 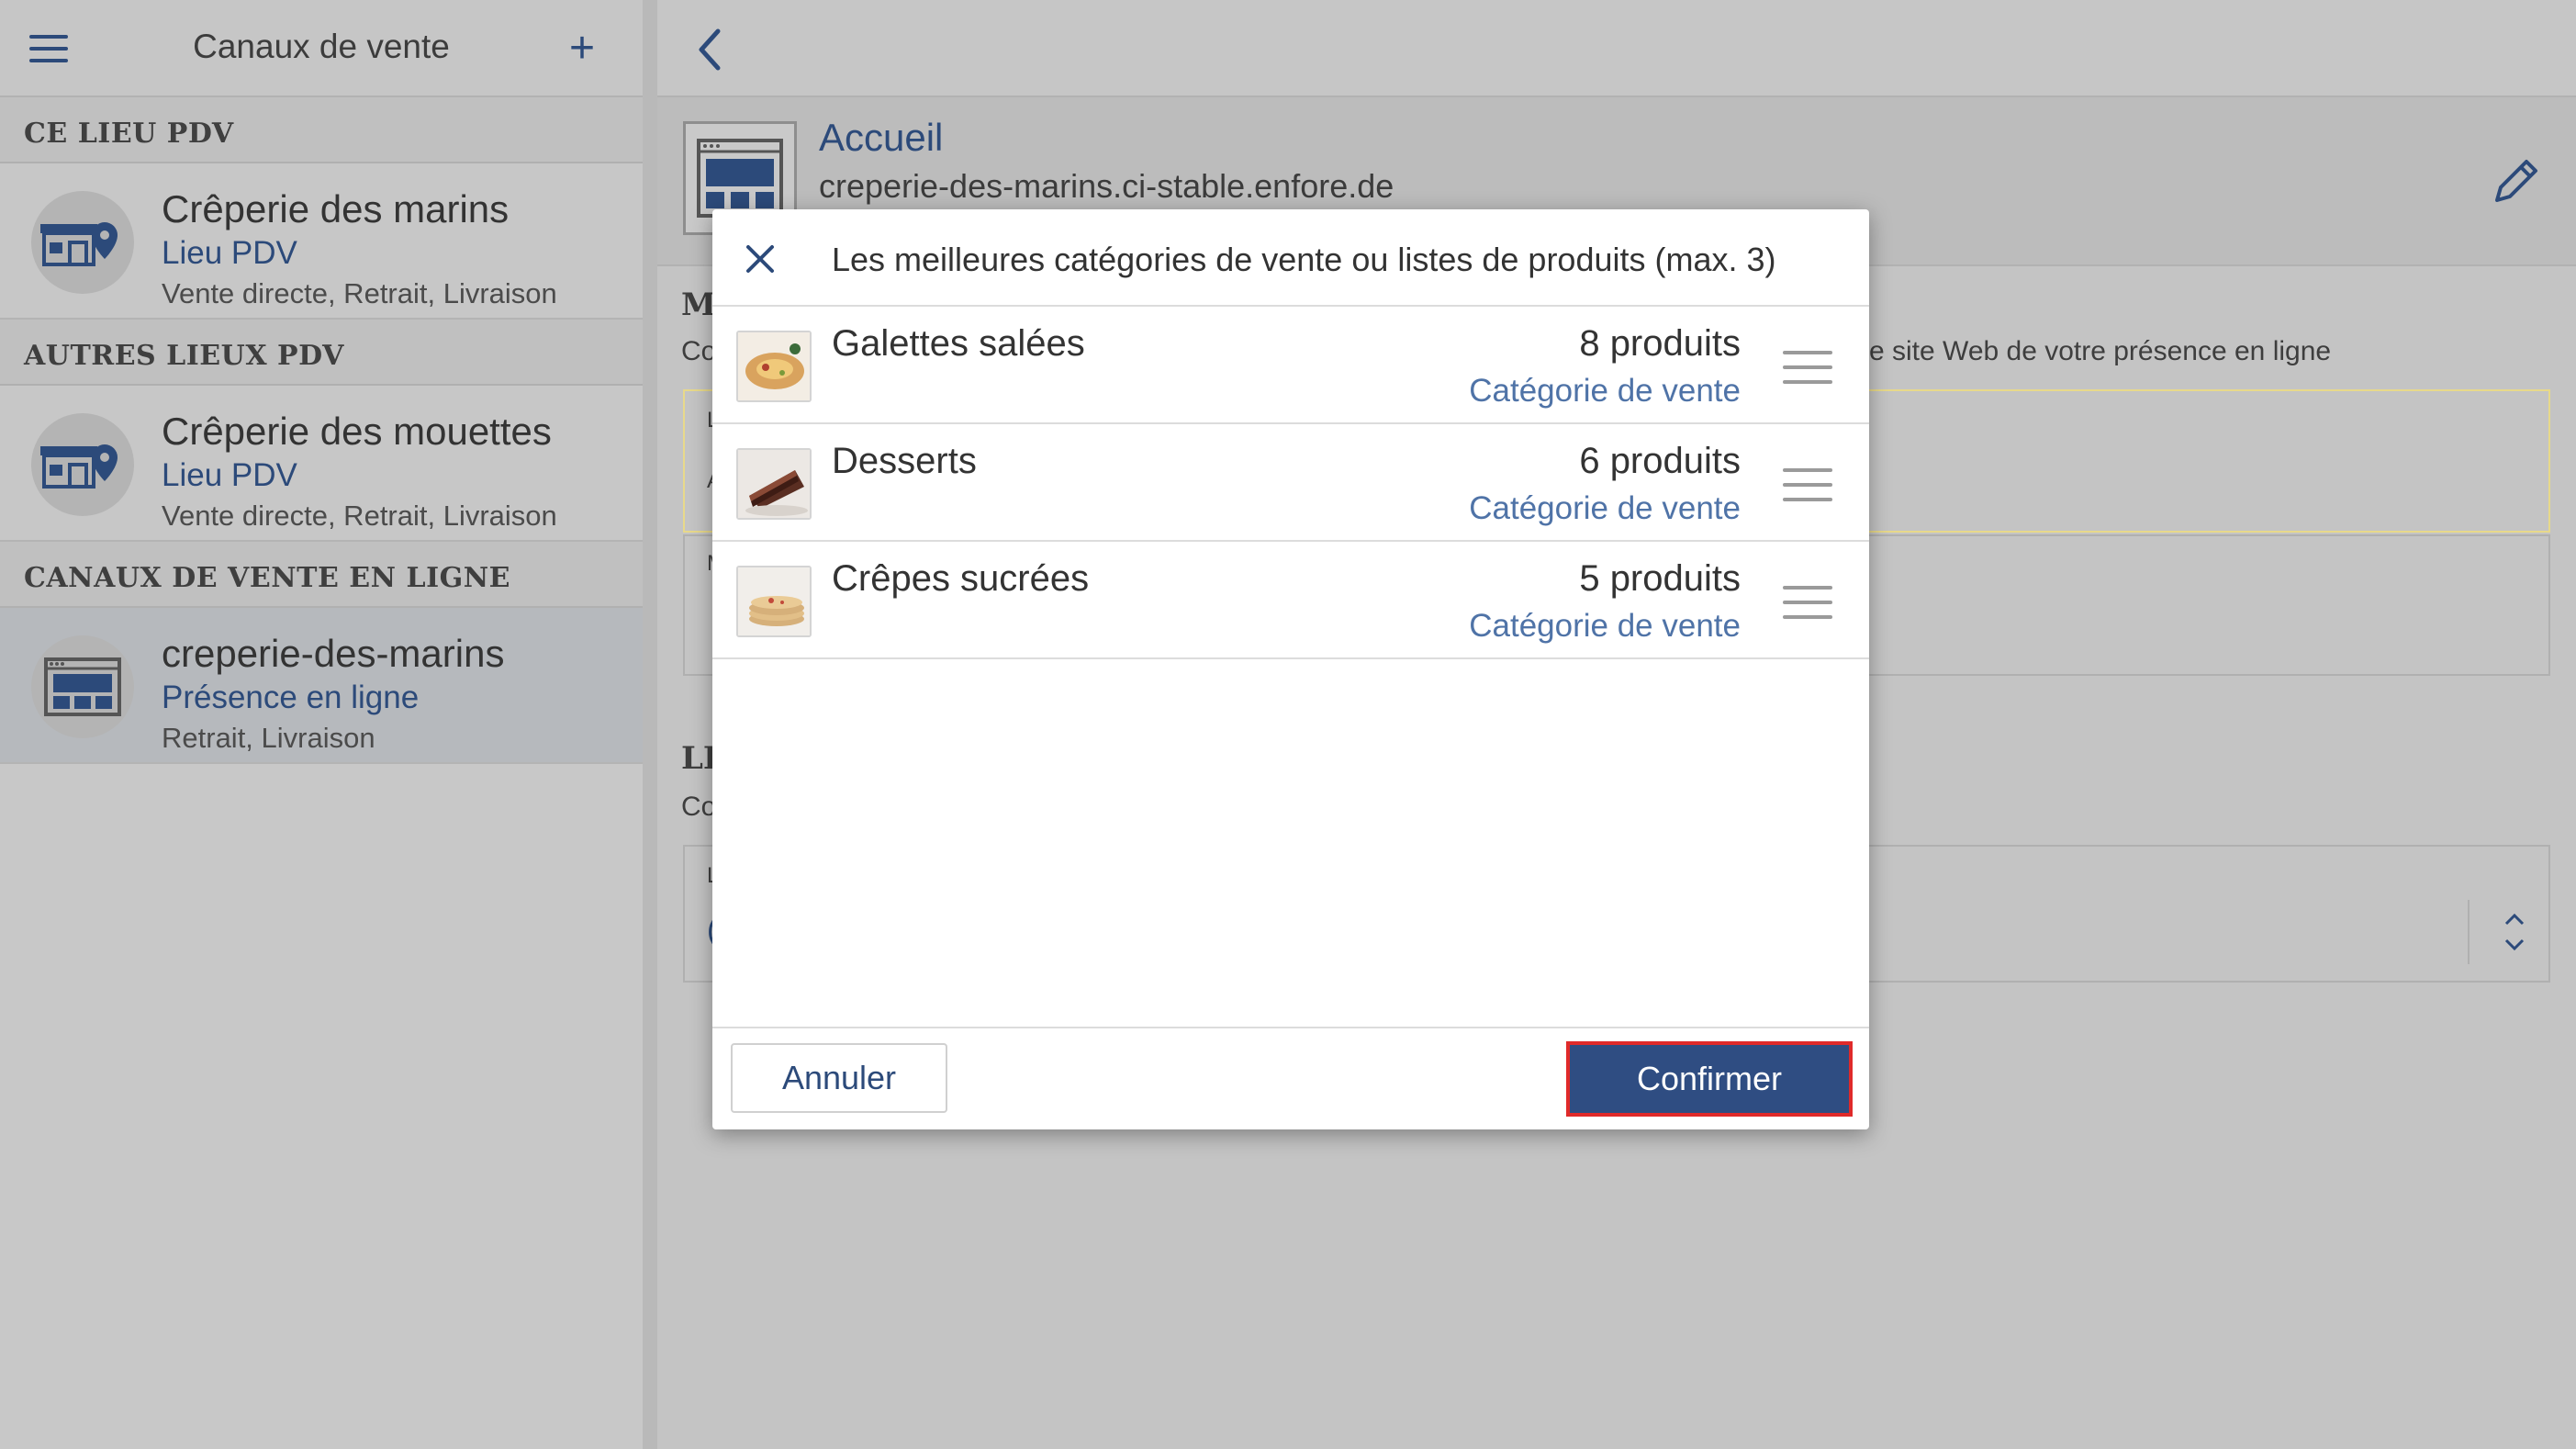 I want to click on bg-select-divider, so click(x=2469, y=932).